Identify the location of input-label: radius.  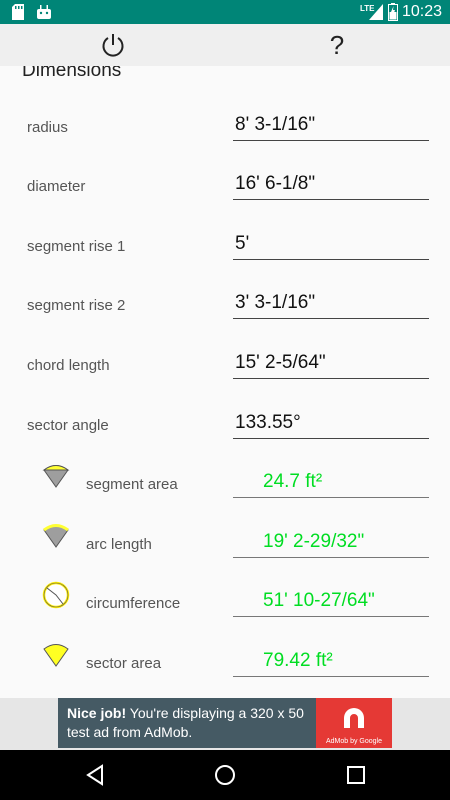
(47, 127).